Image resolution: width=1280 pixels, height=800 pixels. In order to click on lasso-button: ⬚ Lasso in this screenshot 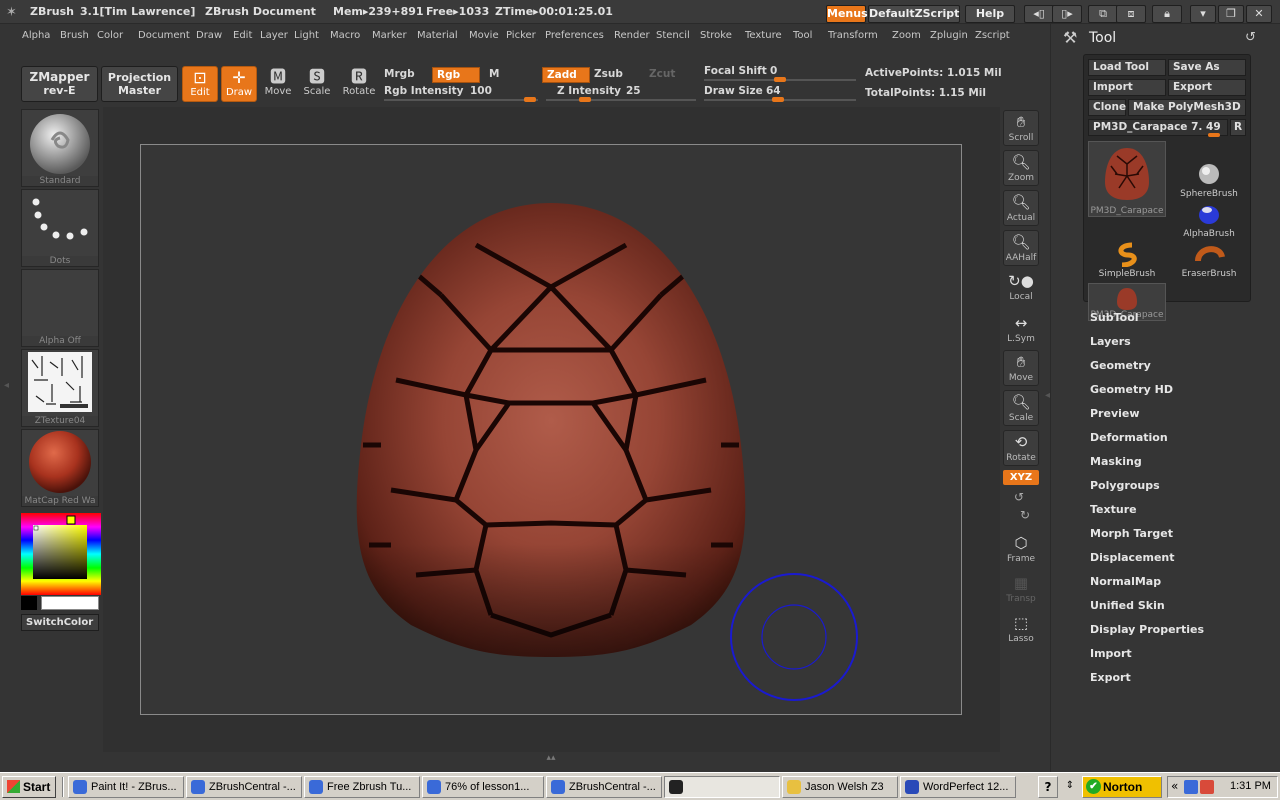, I will do `click(1021, 630)`.